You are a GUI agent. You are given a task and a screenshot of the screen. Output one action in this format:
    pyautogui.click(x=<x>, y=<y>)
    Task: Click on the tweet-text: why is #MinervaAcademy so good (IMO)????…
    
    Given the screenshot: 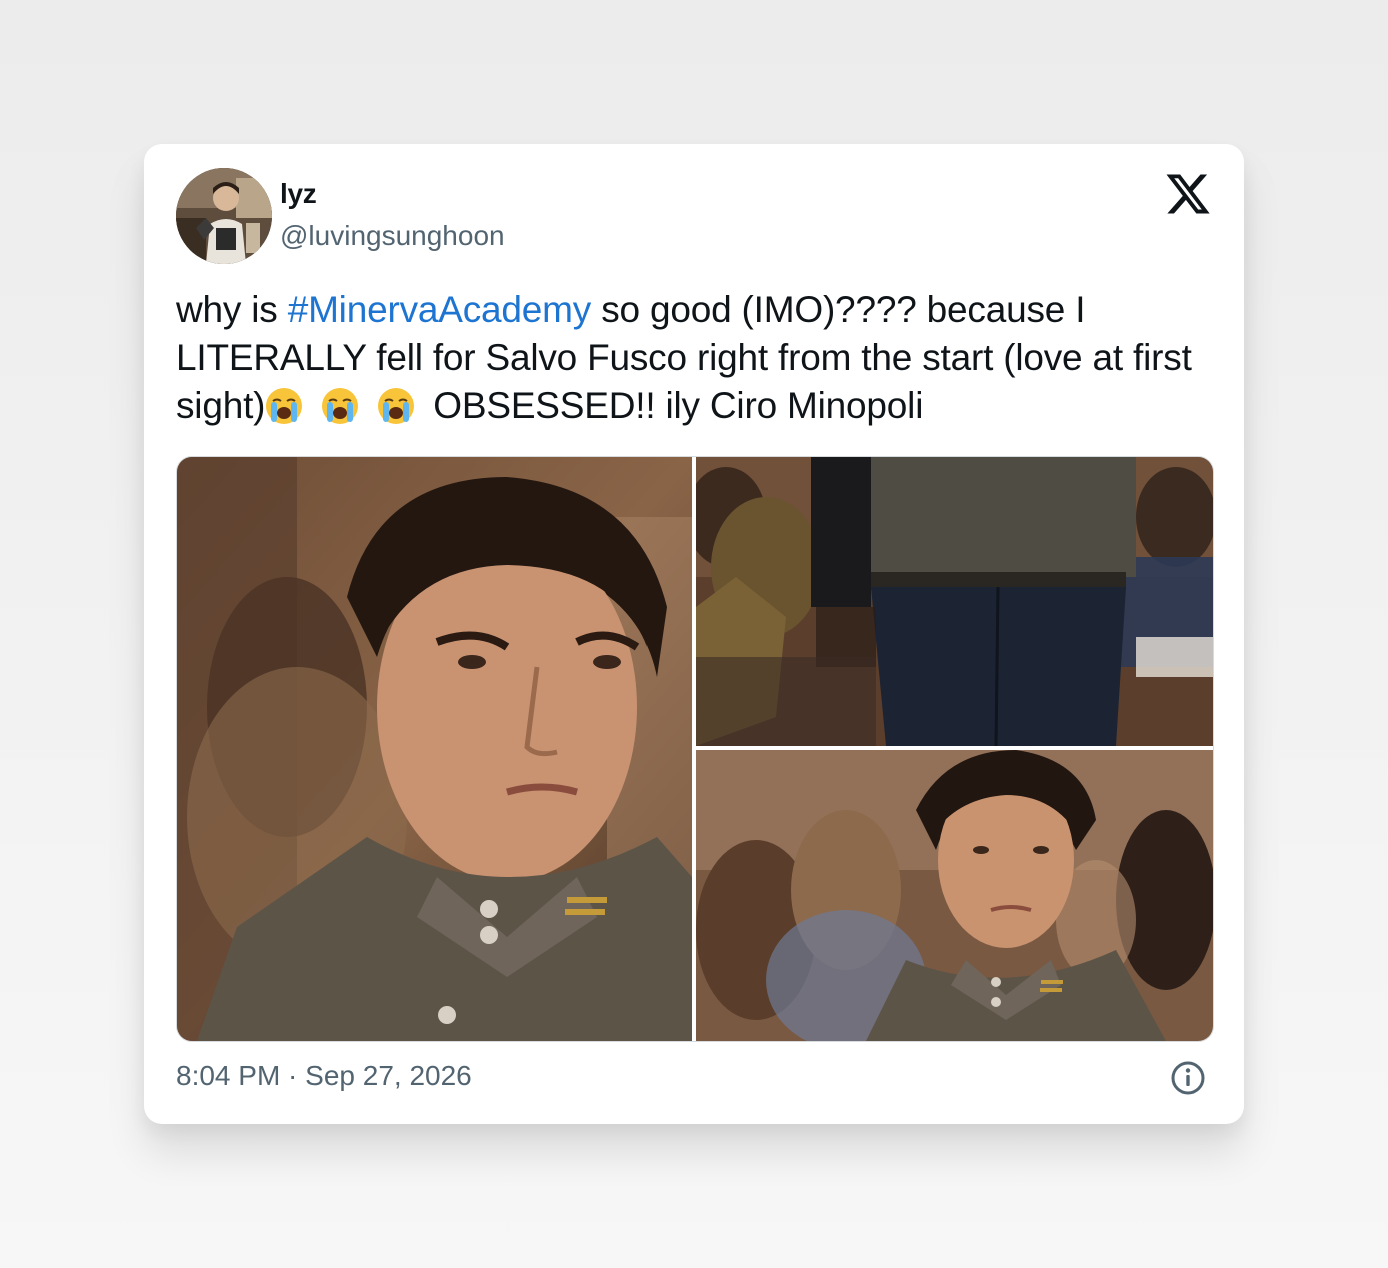 What is the action you would take?
    pyautogui.click(x=696, y=358)
    